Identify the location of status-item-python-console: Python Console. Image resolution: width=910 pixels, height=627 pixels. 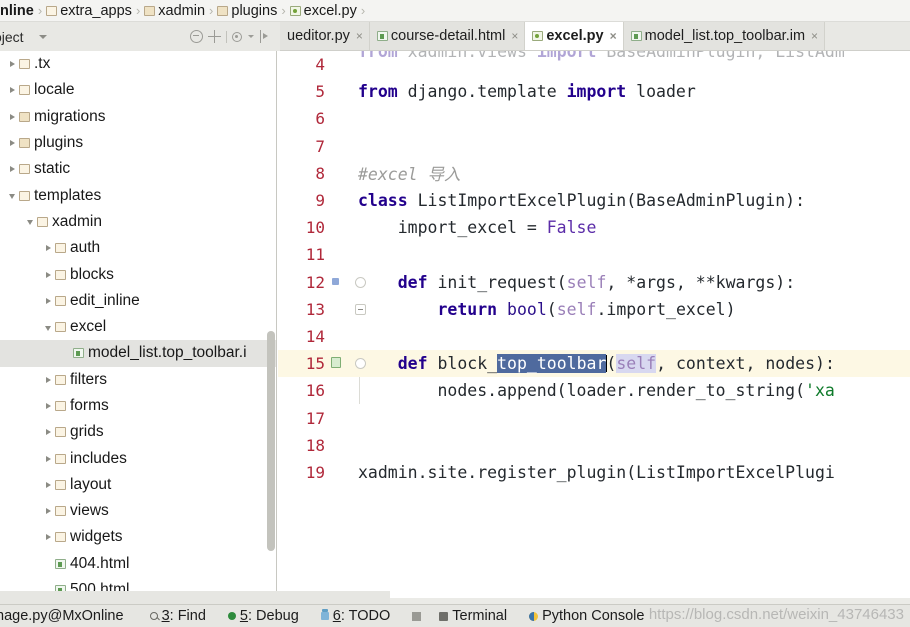
(586, 616).